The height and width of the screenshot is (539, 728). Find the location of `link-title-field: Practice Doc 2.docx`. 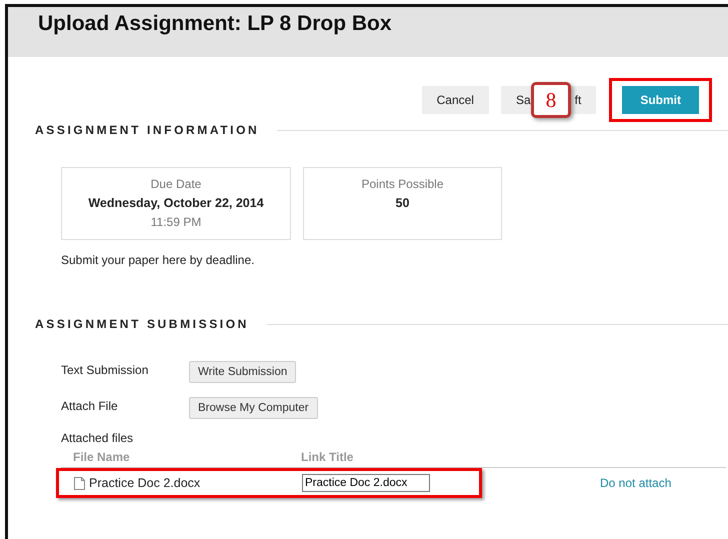

link-title-field: Practice Doc 2.docx is located at coordinates (366, 483).